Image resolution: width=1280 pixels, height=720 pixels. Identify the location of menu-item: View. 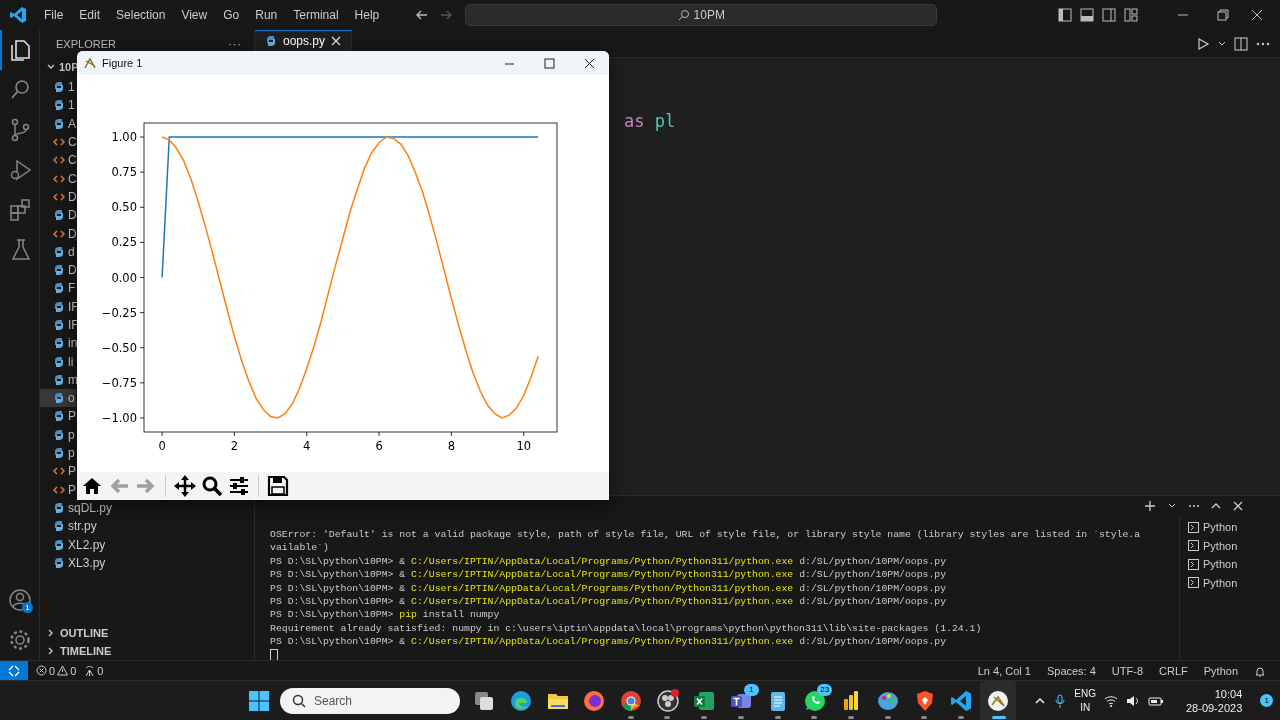
(194, 15).